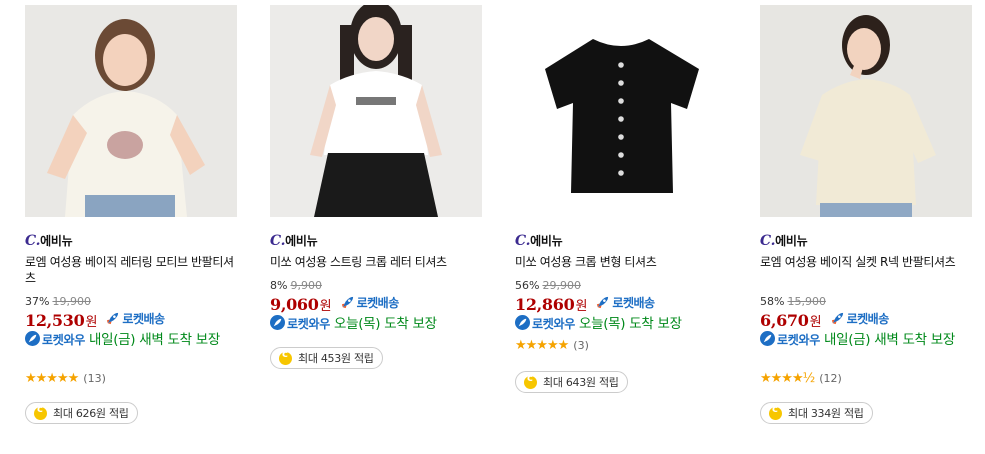 This screenshot has height=454, width=985. I want to click on product-title: 미쏘 여성용 크롭 변형 티셔츠, so click(621, 262).